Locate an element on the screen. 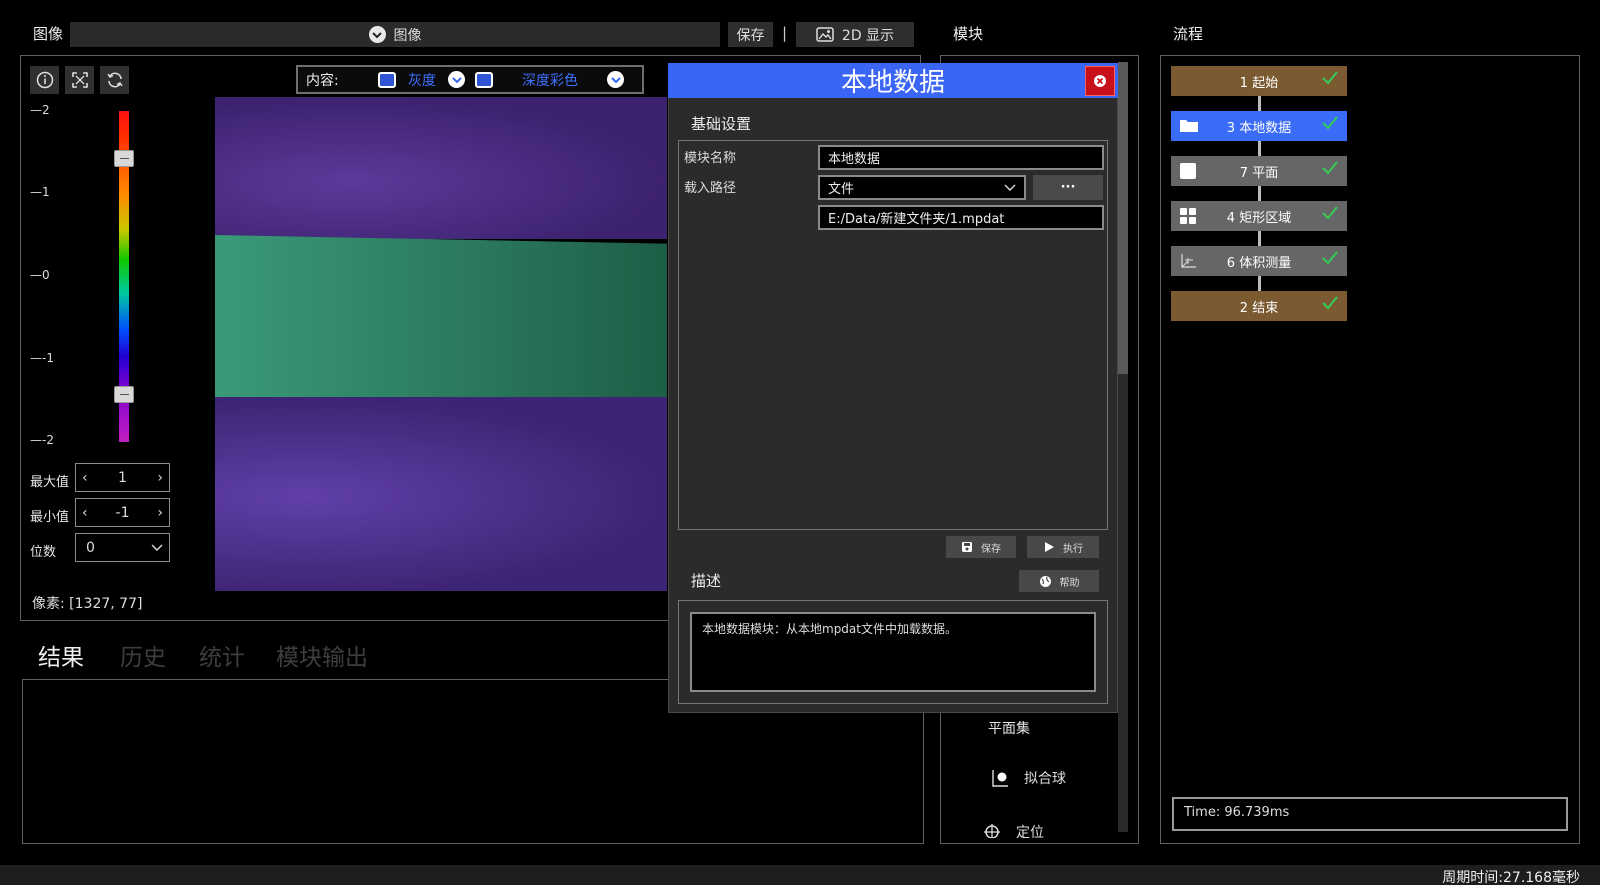  close-icon is located at coordinates (1100, 81).